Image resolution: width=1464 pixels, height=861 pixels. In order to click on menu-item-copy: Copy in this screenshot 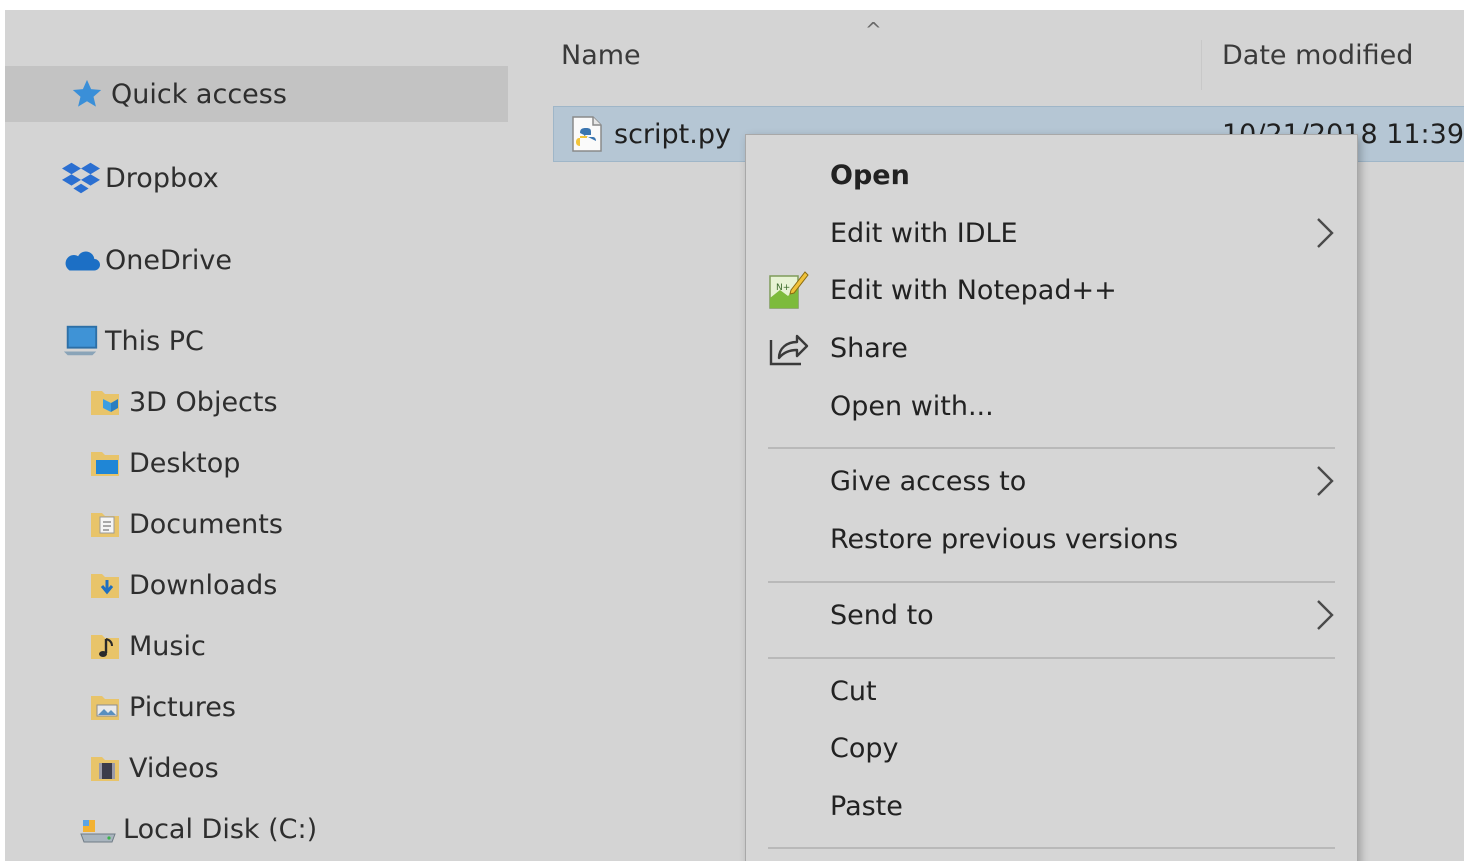, I will do `click(1051, 748)`.